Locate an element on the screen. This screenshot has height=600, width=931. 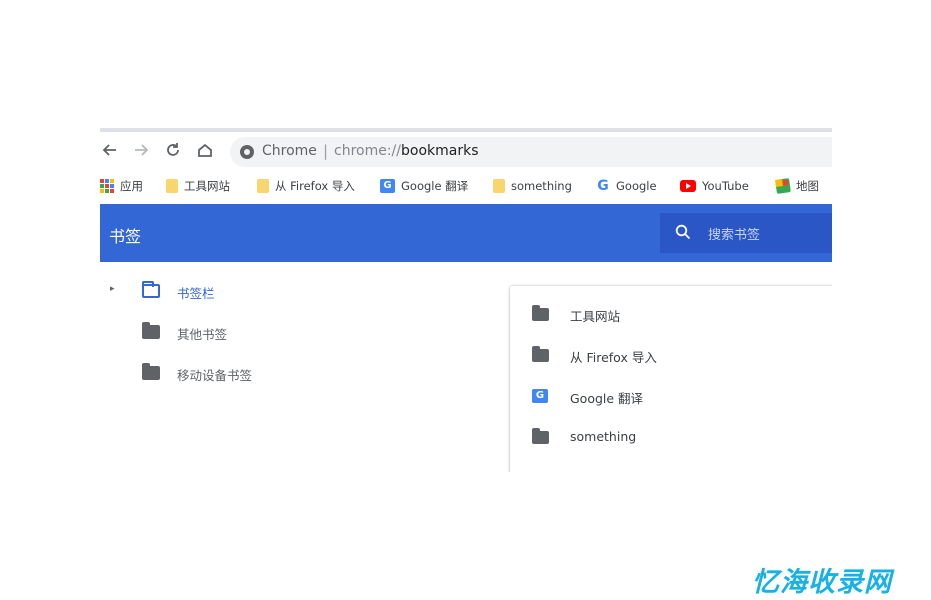
bookmark-google: G Google is located at coordinates (626, 186).